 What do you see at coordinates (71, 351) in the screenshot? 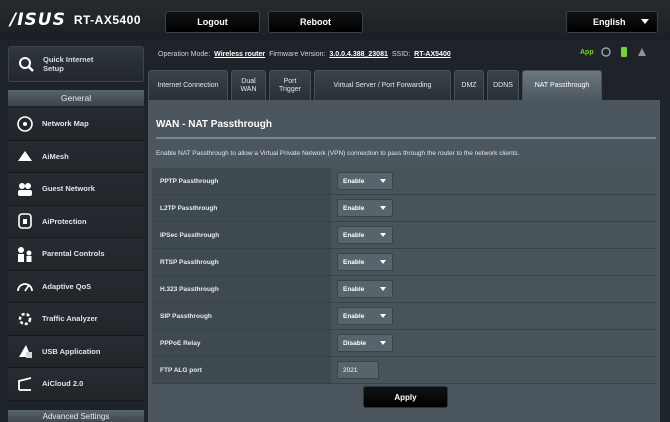
I see `sidebar-item-label: USB Application` at bounding box center [71, 351].